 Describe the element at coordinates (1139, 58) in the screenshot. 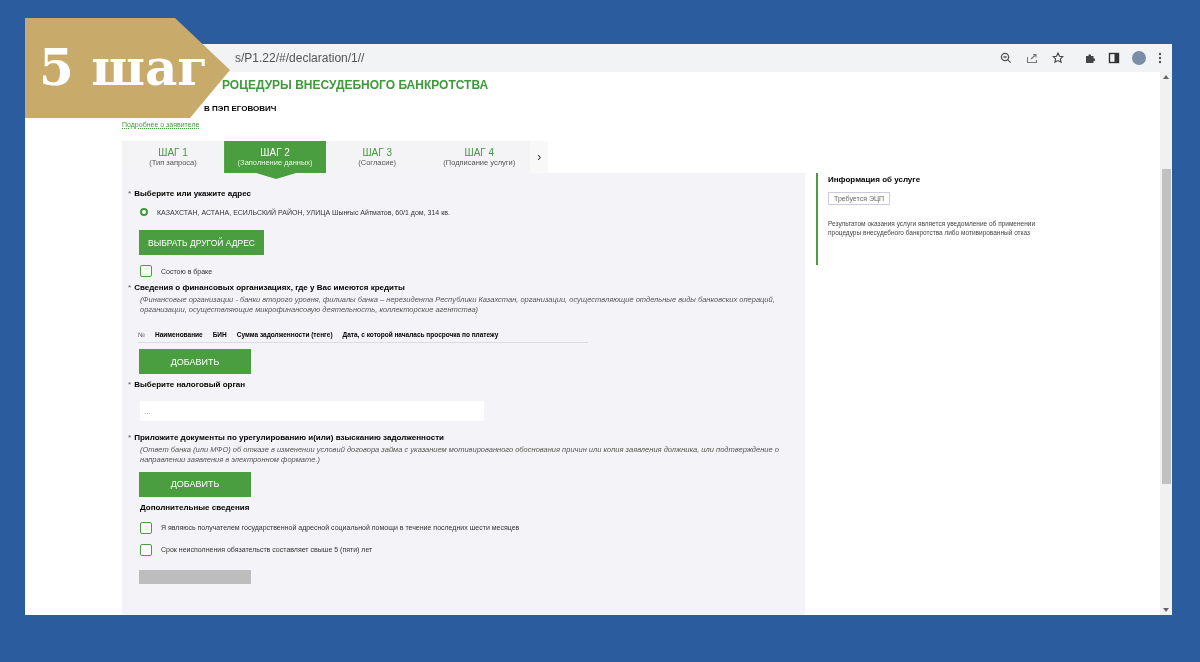

I see `avatar-icon` at that location.